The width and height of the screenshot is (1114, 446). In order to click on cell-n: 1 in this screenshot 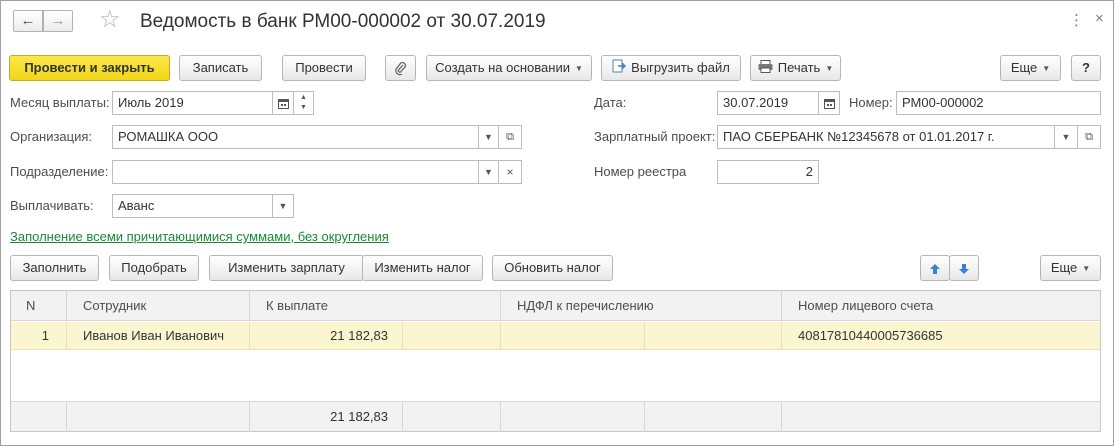, I will do `click(45, 335)`.